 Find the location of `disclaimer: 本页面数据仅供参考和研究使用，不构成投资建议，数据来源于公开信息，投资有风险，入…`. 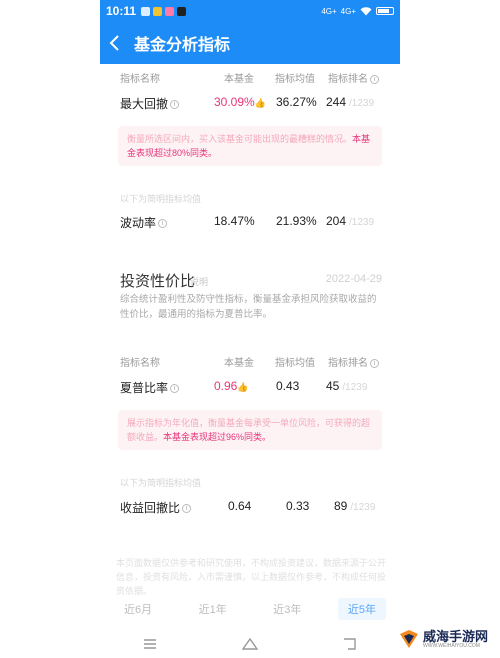

disclaimer: 本页面数据仅供参考和研究使用，不构成投资建议，数据来源于公开信息，投资有风险，入… is located at coordinates (251, 577).